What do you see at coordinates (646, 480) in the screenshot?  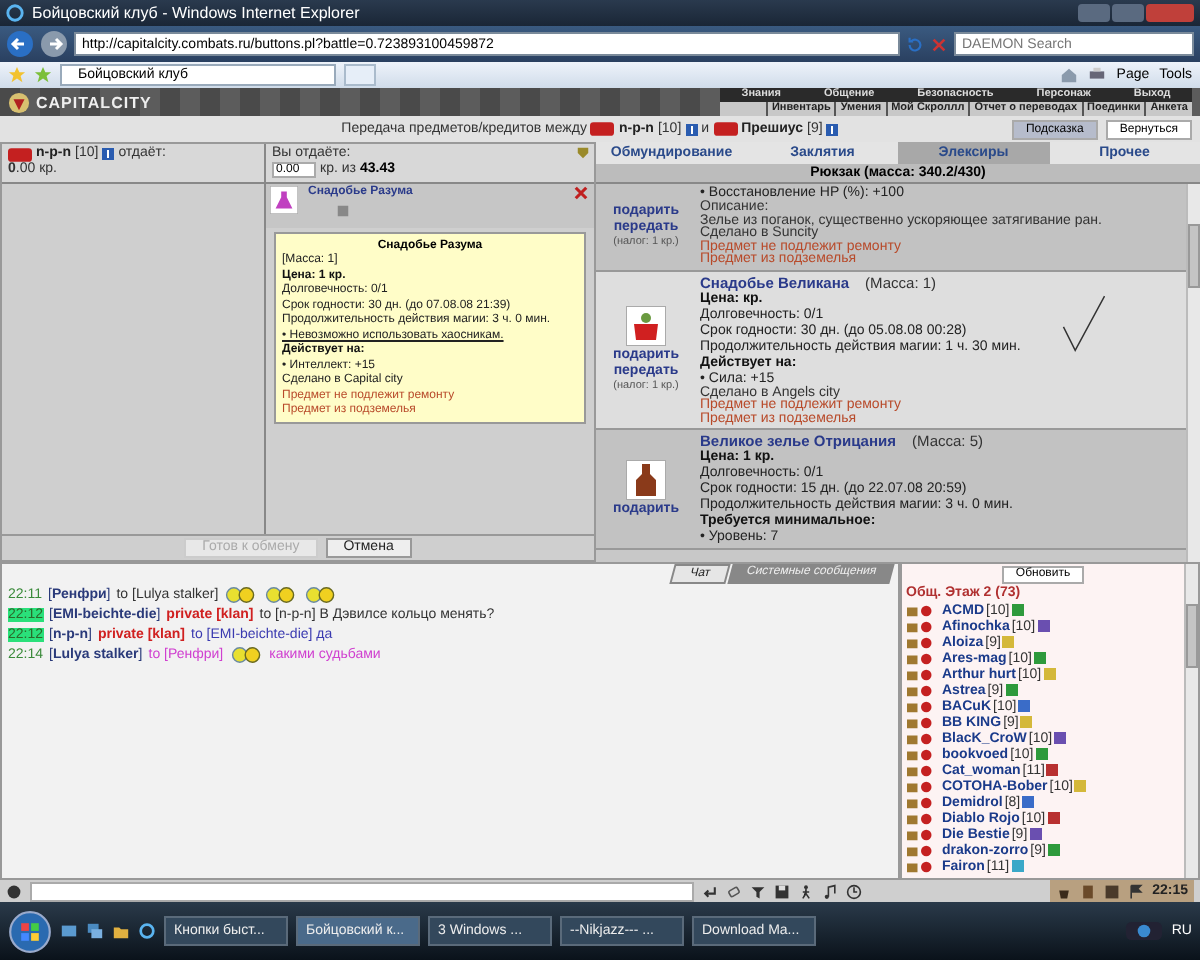 I see `bottle-icon` at bounding box center [646, 480].